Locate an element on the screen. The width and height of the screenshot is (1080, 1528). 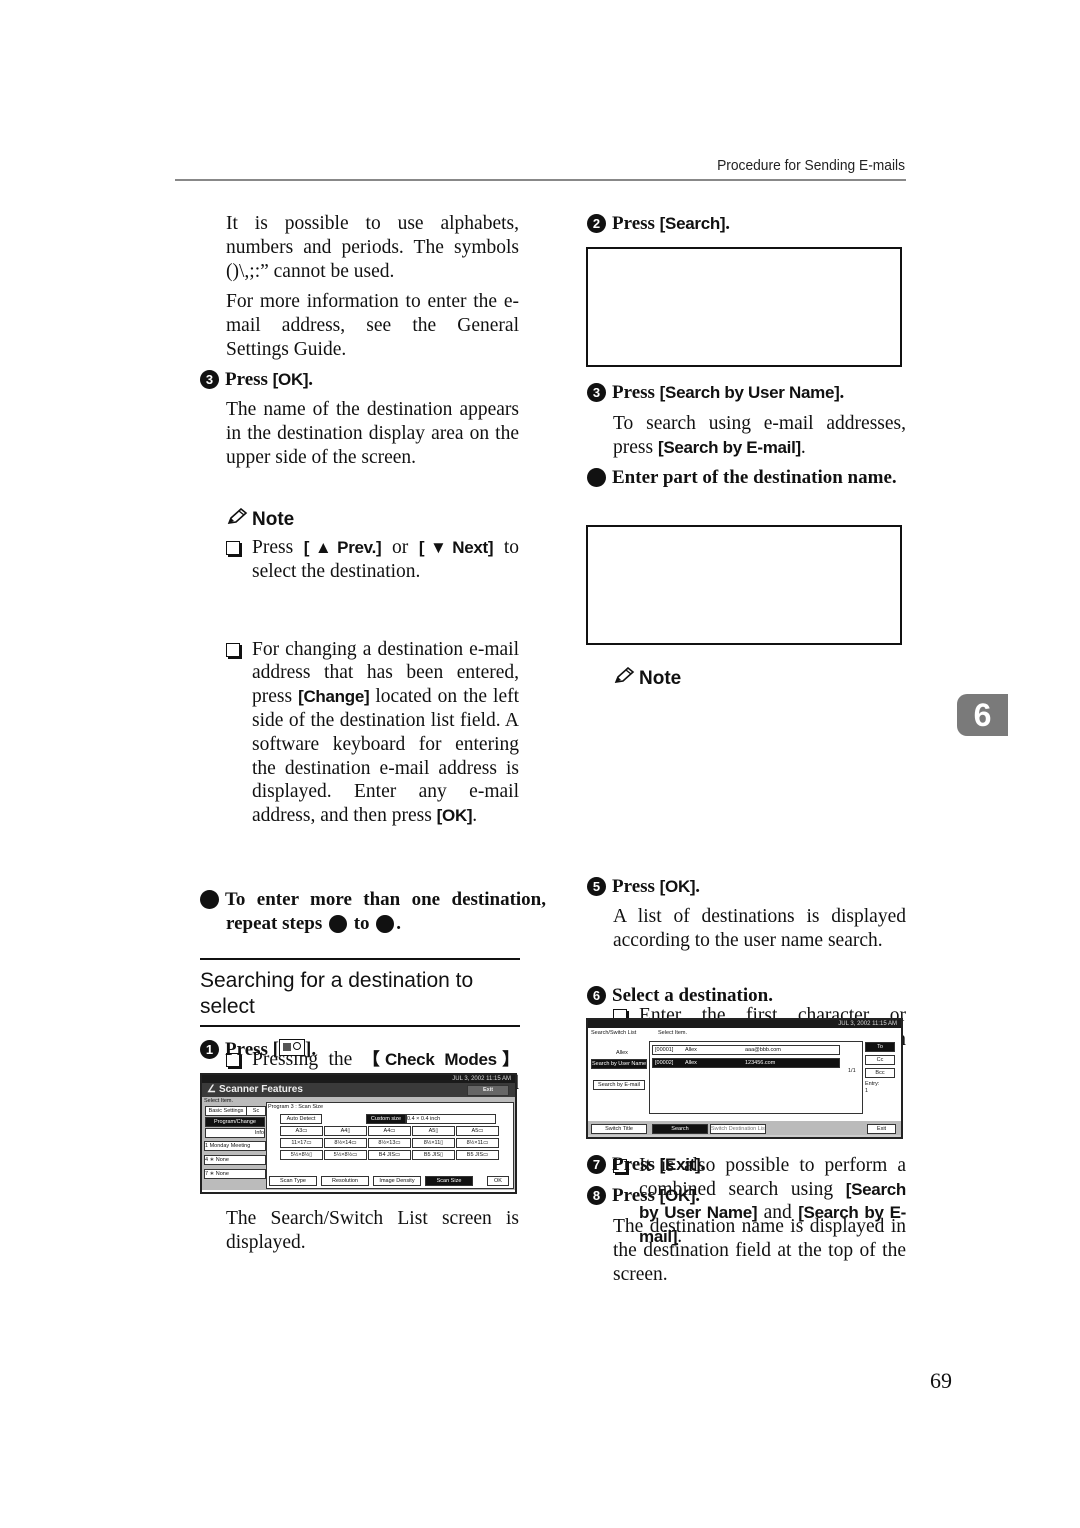
program-item: 1 Monday Meeting is located at coordinates (235, 1146).